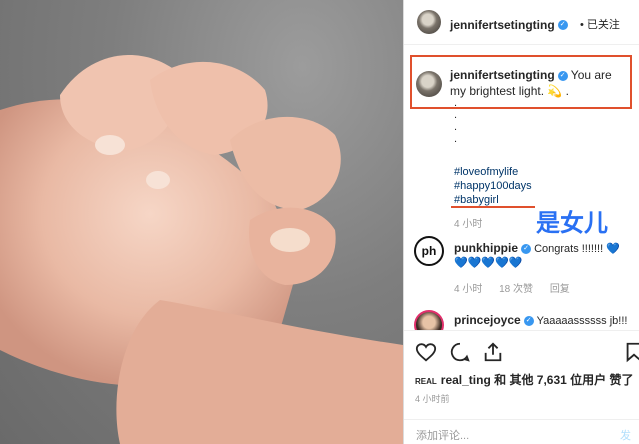 This screenshot has width=639, height=444. I want to click on author-avatar, so click(429, 22).